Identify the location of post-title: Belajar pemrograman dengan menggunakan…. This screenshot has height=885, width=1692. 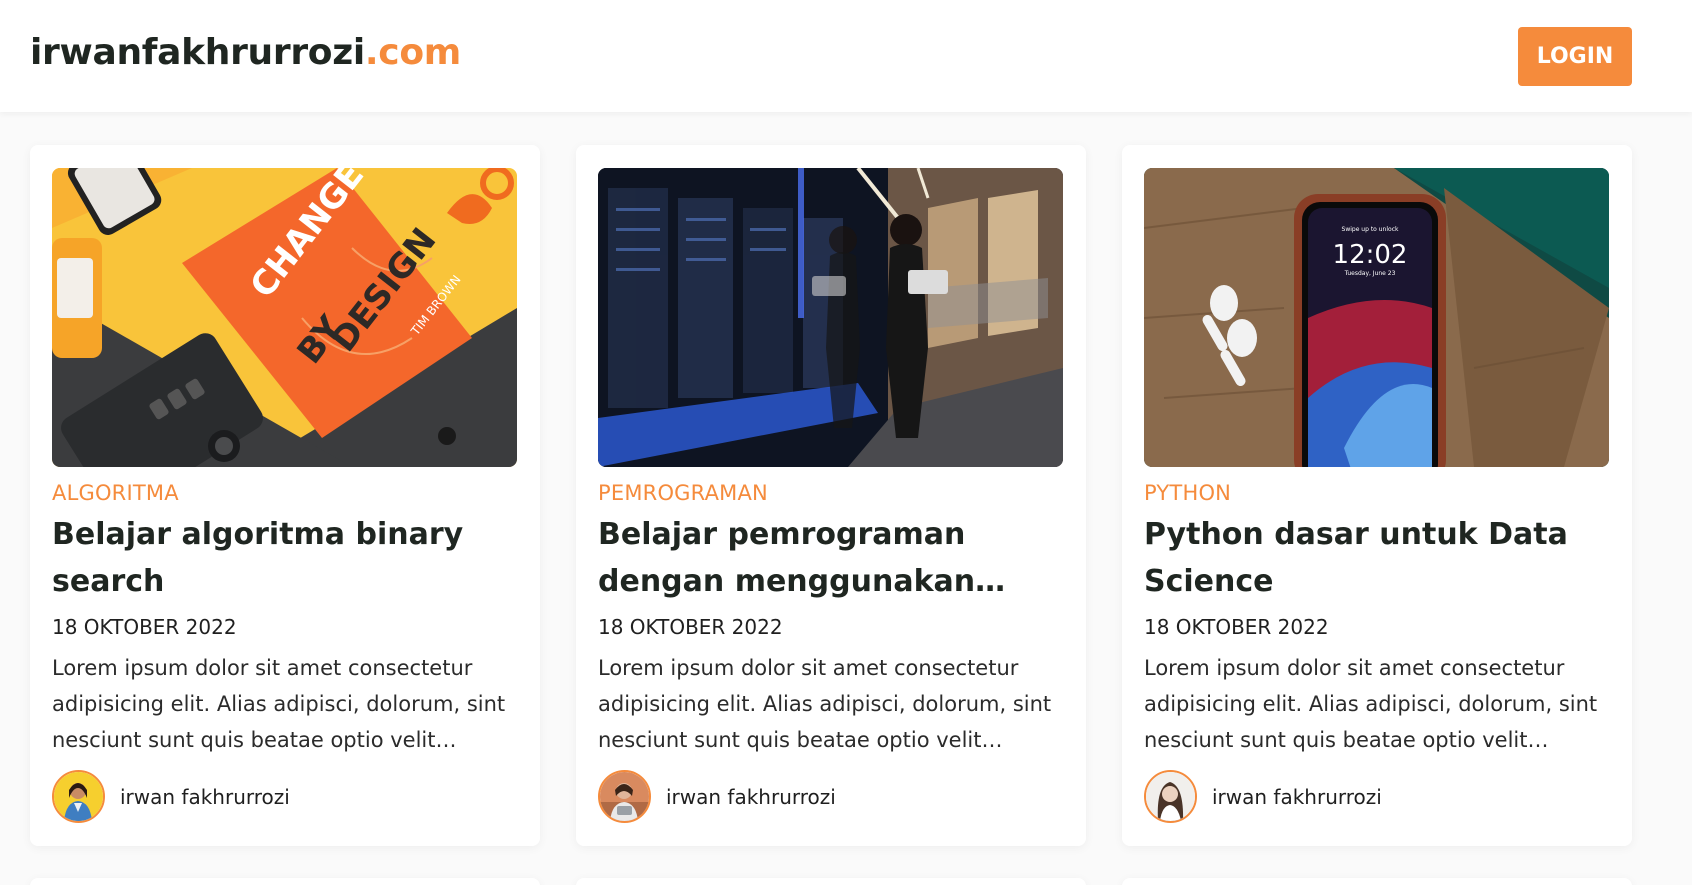
(831, 558).